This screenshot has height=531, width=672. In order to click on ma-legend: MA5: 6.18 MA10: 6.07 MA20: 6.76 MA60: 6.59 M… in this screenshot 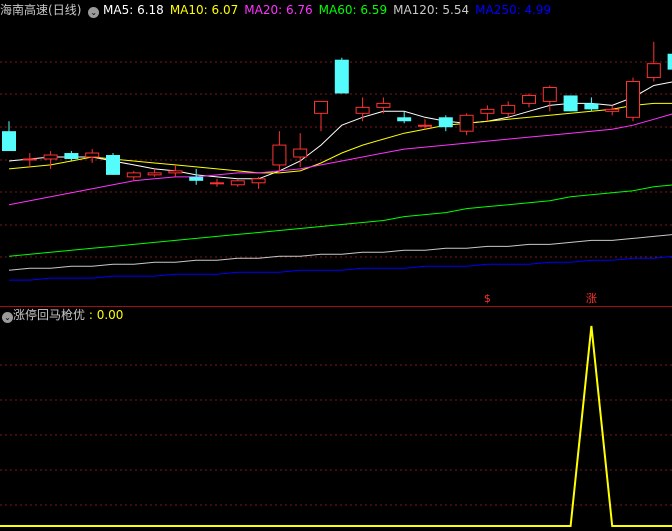, I will do `click(330, 10)`.